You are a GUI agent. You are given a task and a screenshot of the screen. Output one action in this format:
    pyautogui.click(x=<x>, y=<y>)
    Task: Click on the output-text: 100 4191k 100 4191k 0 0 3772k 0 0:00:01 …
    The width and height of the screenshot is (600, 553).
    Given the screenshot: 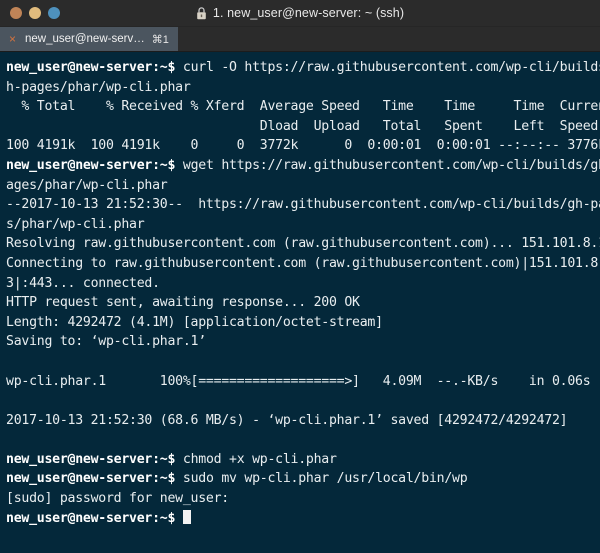 What is the action you would take?
    pyautogui.click(x=303, y=146)
    